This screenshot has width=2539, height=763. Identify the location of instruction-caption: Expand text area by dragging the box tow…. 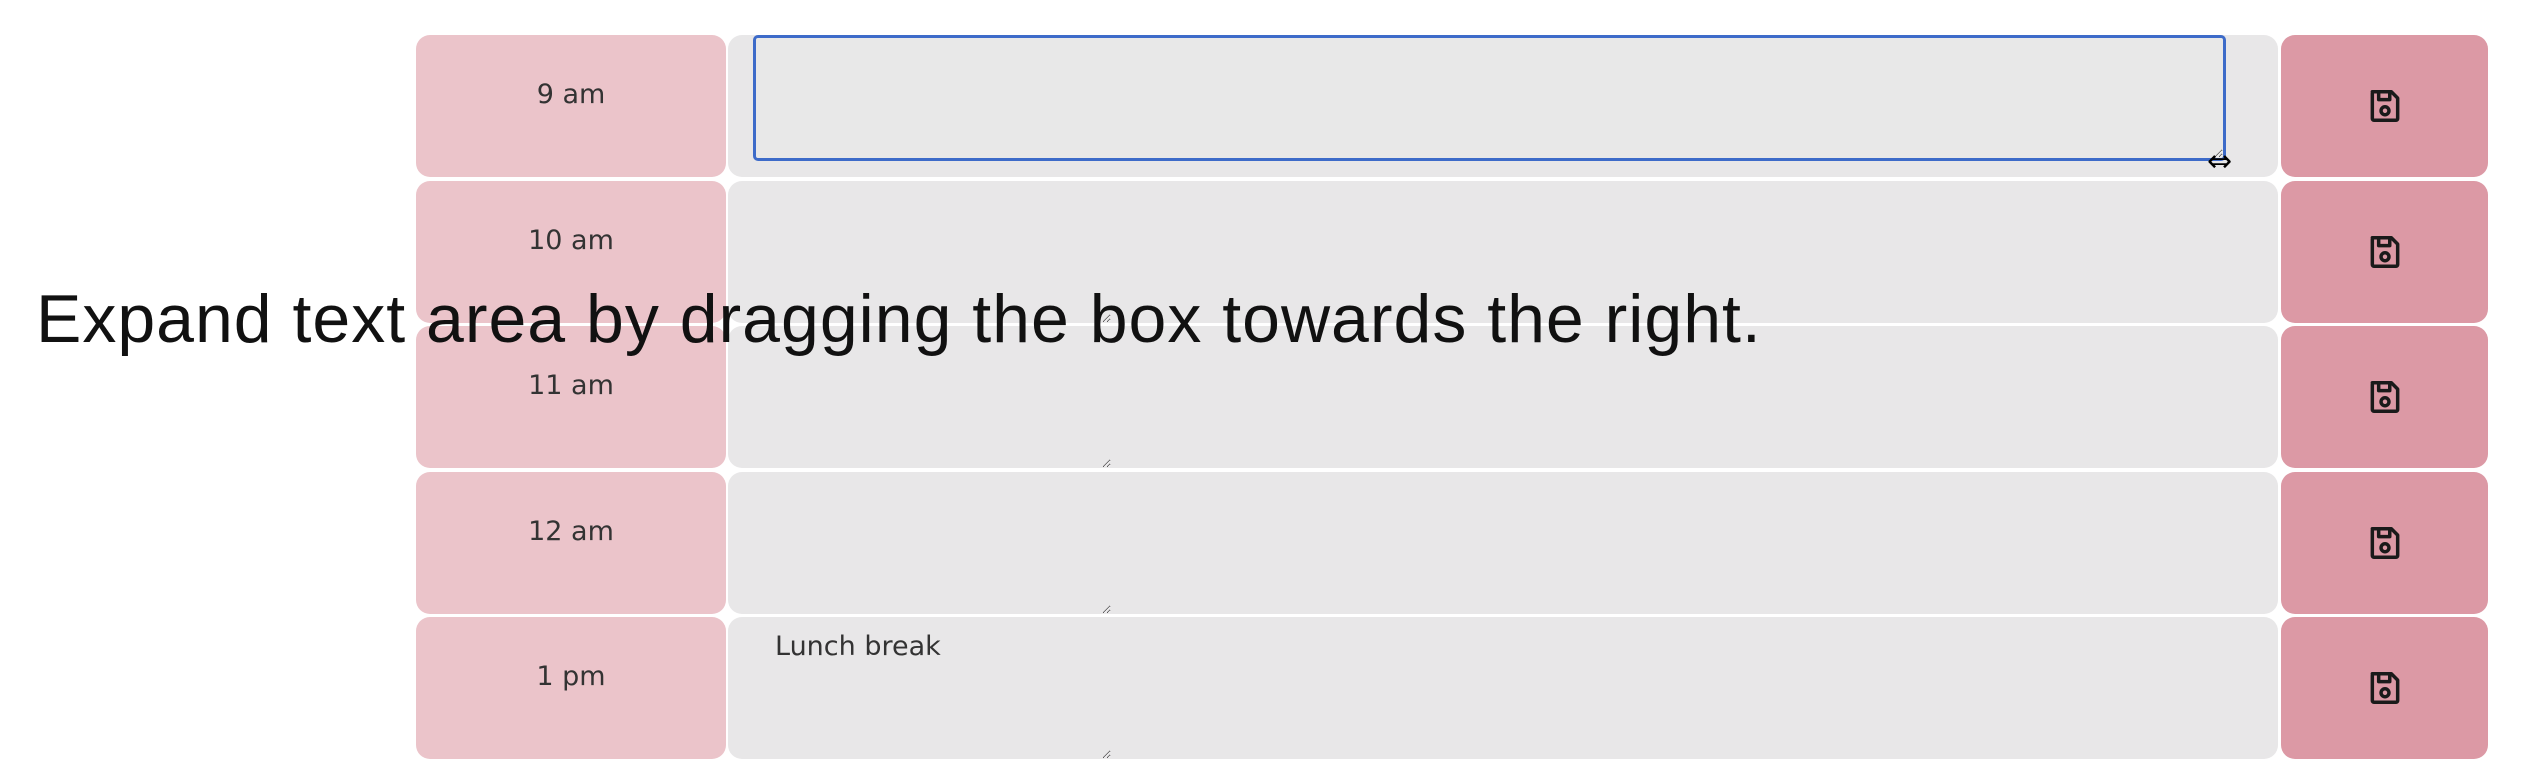
(899, 319).